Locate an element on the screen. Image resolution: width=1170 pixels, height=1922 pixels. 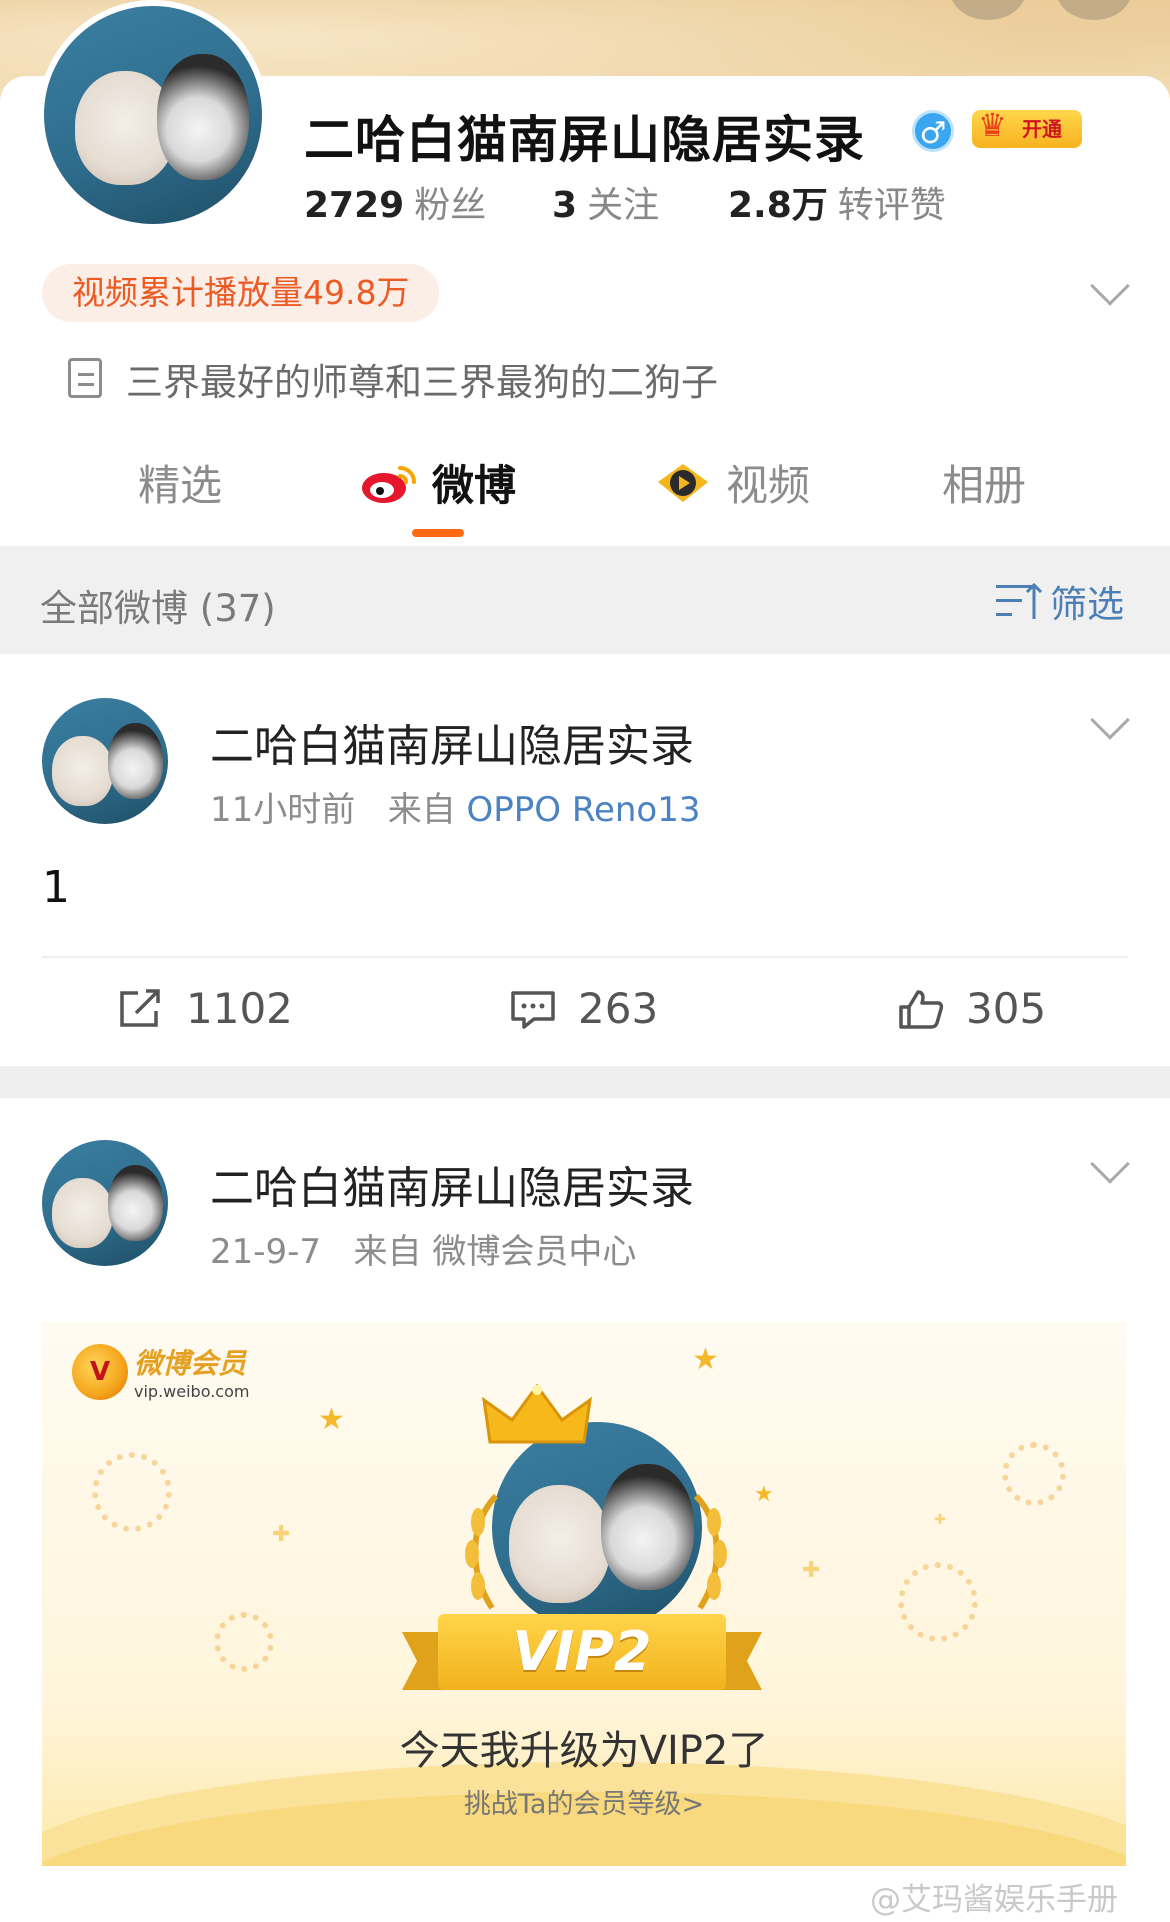
avatar-image is located at coordinates (153, 115).